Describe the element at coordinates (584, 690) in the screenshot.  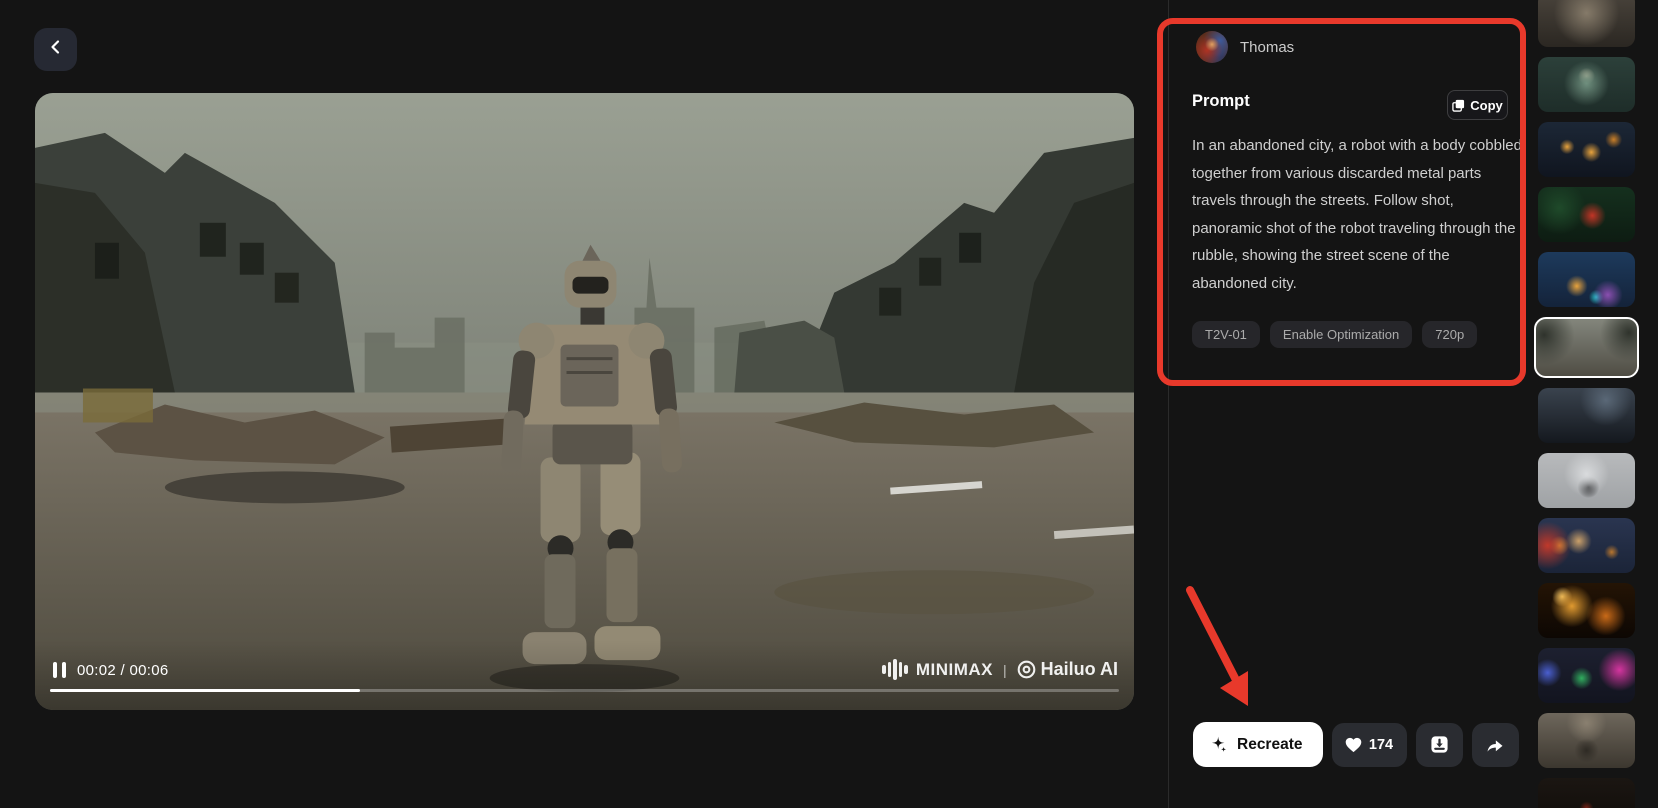
I see `progress-bar` at that location.